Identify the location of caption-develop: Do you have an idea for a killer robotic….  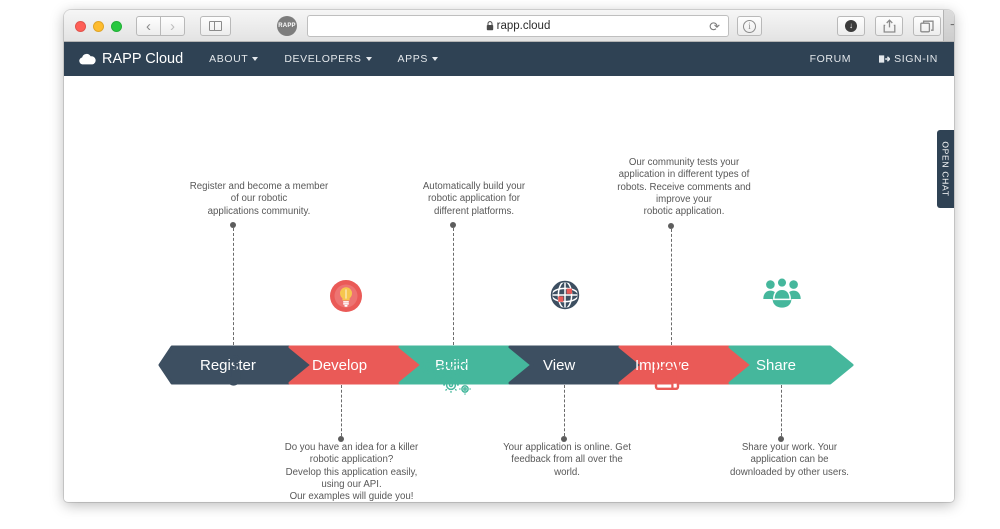
(351, 472).